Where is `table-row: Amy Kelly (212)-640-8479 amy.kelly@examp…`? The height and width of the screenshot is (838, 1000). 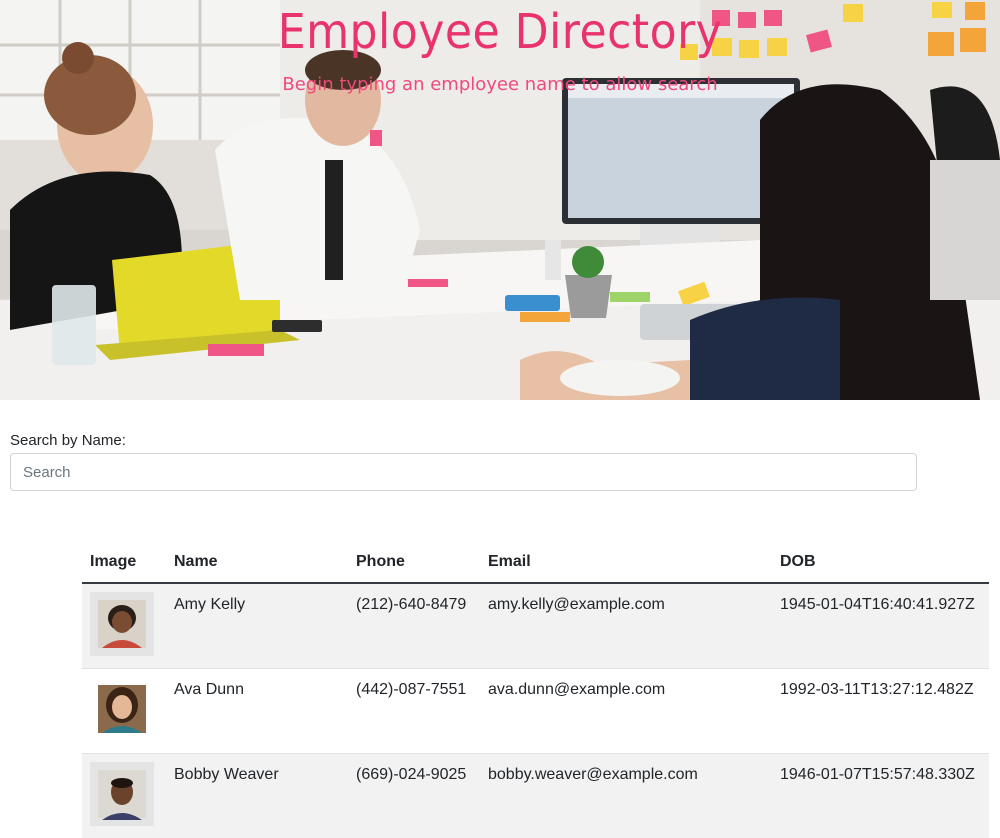
table-row: Amy Kelly (212)-640-8479 amy.kelly@examp… is located at coordinates (535, 626).